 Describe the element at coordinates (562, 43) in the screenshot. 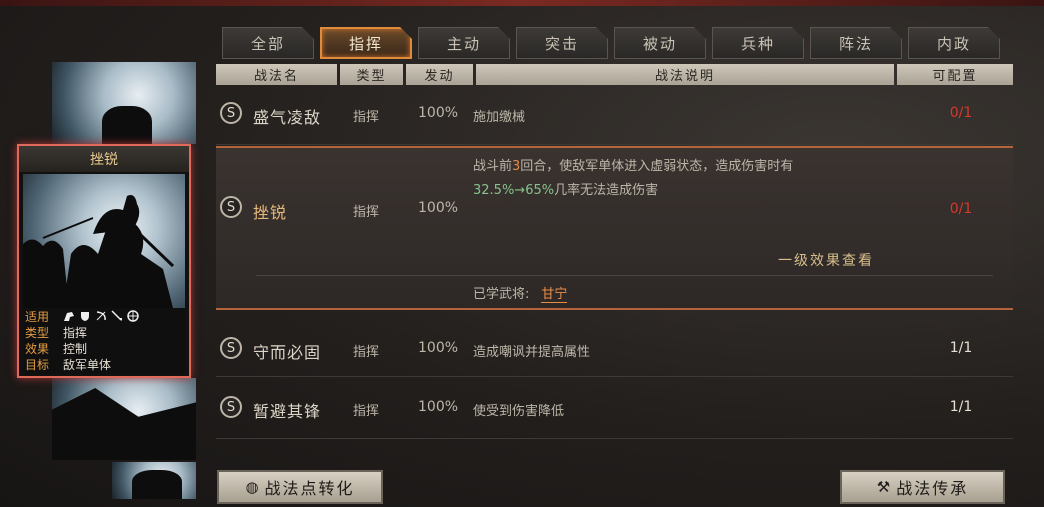

I see `tab-assault: 突击` at that location.